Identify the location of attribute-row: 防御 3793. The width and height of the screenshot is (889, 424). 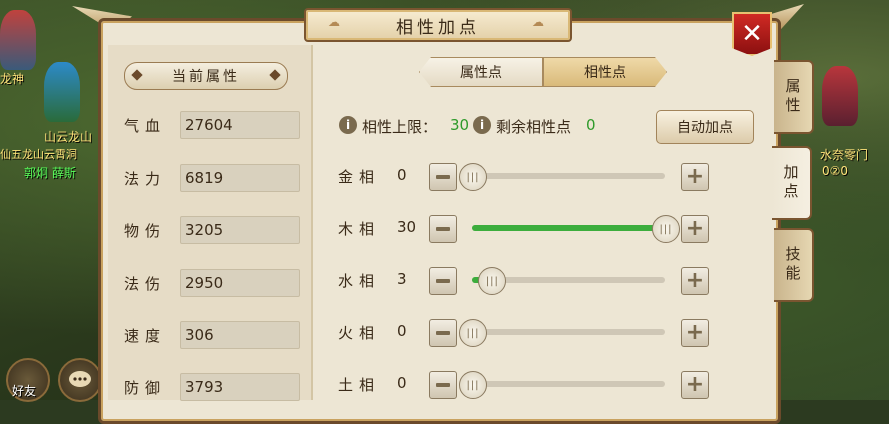
(212, 387).